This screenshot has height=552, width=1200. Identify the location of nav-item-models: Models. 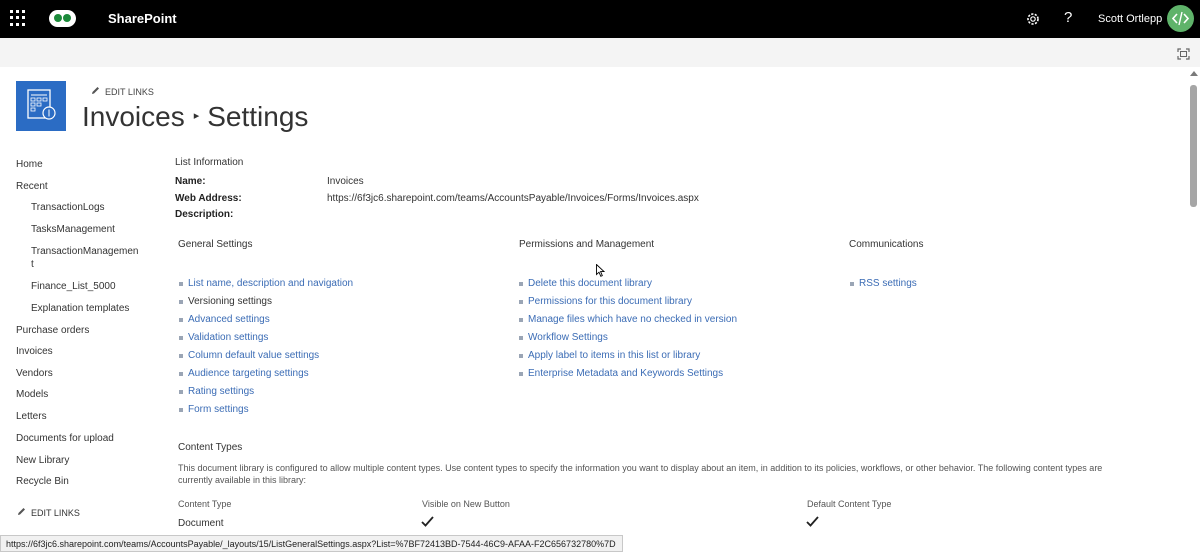
(32, 394).